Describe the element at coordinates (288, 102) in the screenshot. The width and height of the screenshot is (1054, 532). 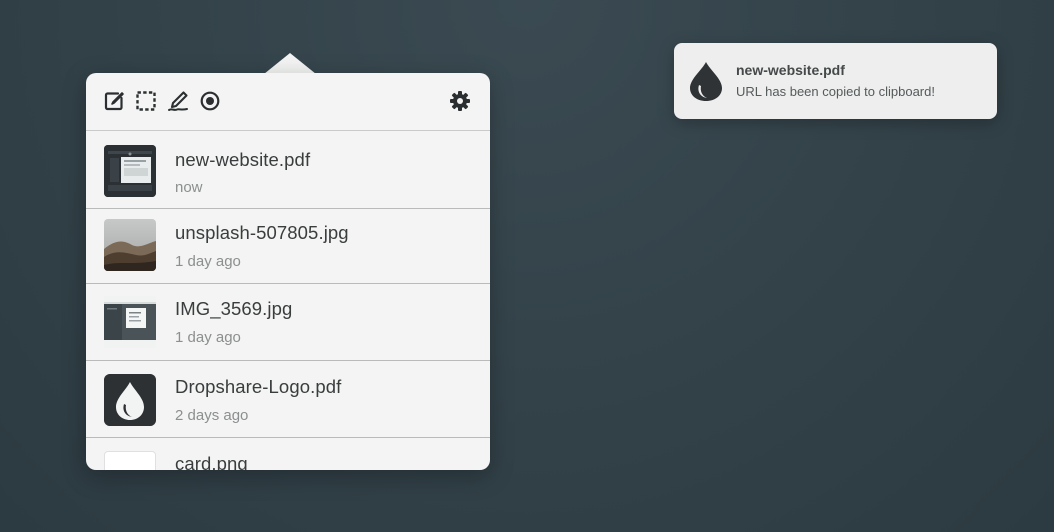
I see `toolbar` at that location.